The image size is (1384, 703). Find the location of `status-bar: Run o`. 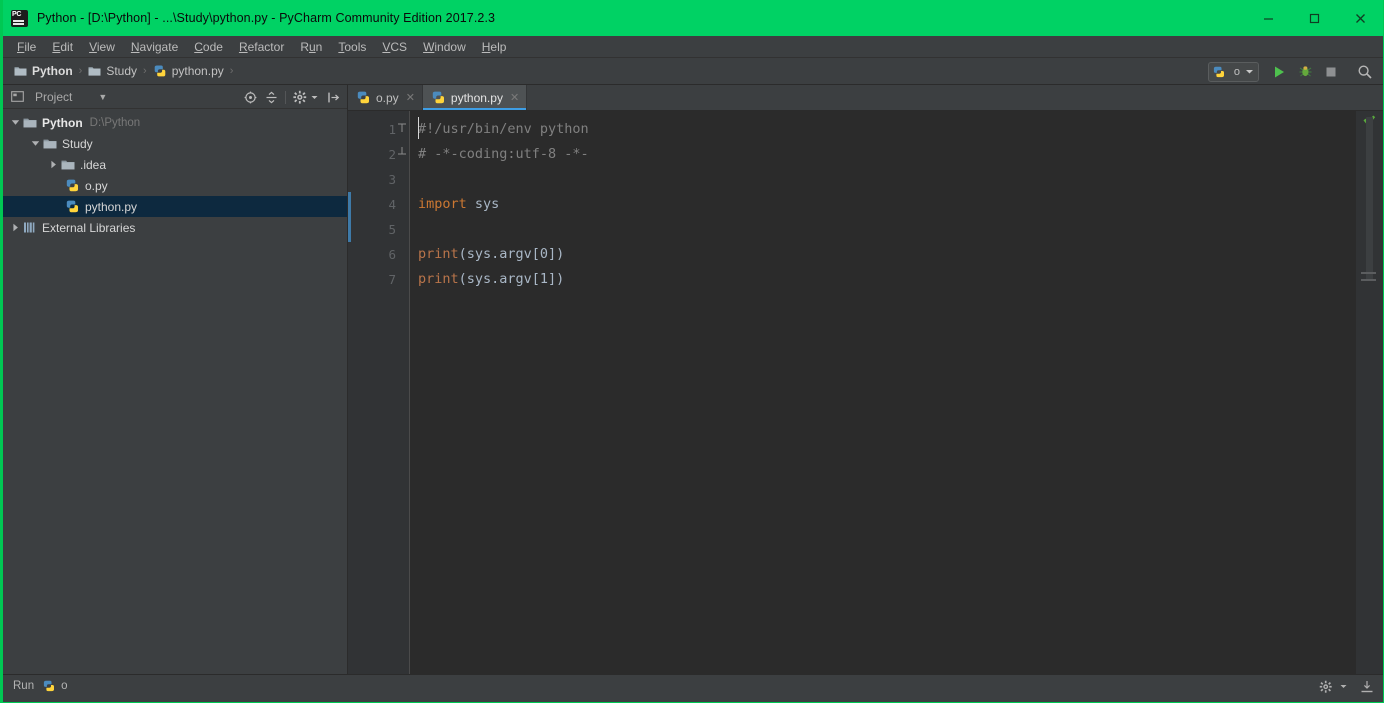

status-bar: Run o is located at coordinates (693, 685).